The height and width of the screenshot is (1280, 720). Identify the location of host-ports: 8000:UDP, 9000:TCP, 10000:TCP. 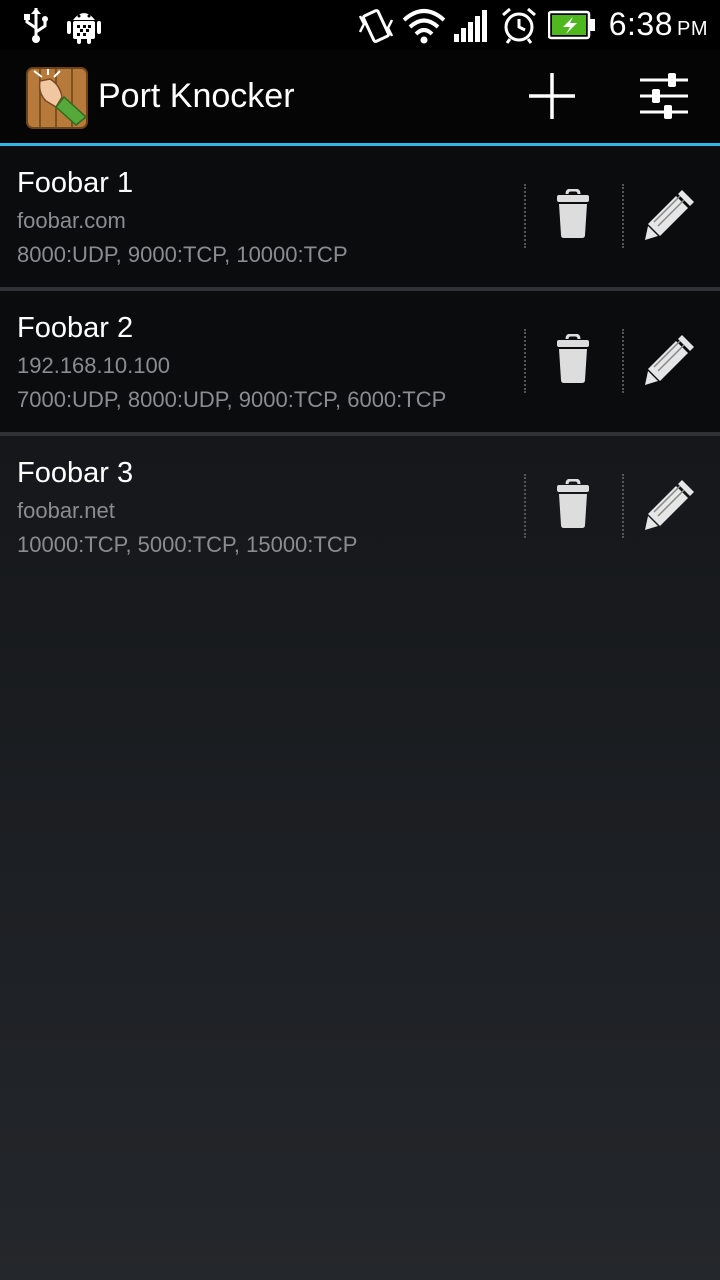
(182, 254).